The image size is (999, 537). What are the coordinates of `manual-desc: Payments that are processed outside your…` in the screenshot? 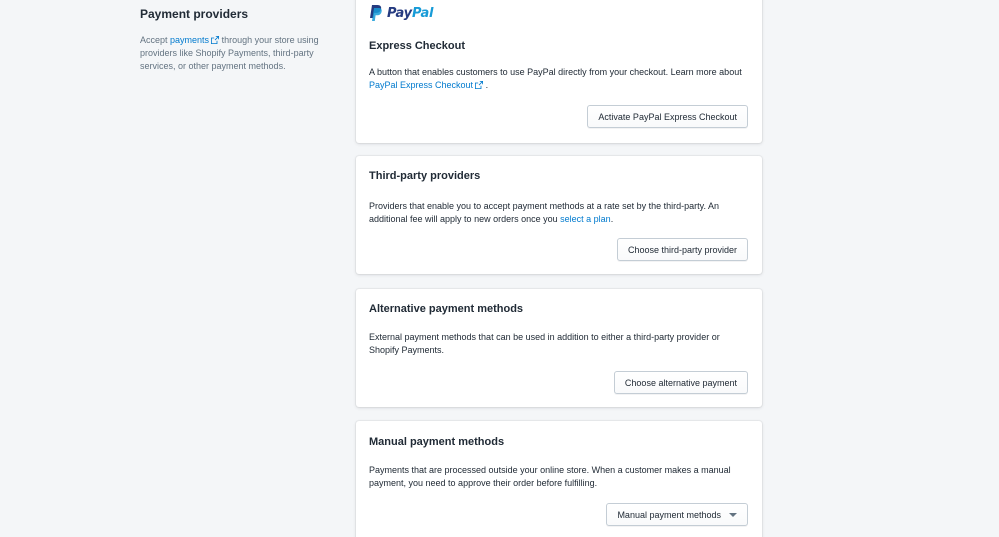 It's located at (550, 476).